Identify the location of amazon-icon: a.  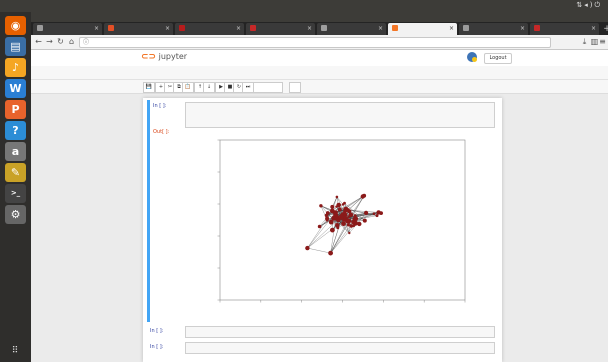
(15, 151).